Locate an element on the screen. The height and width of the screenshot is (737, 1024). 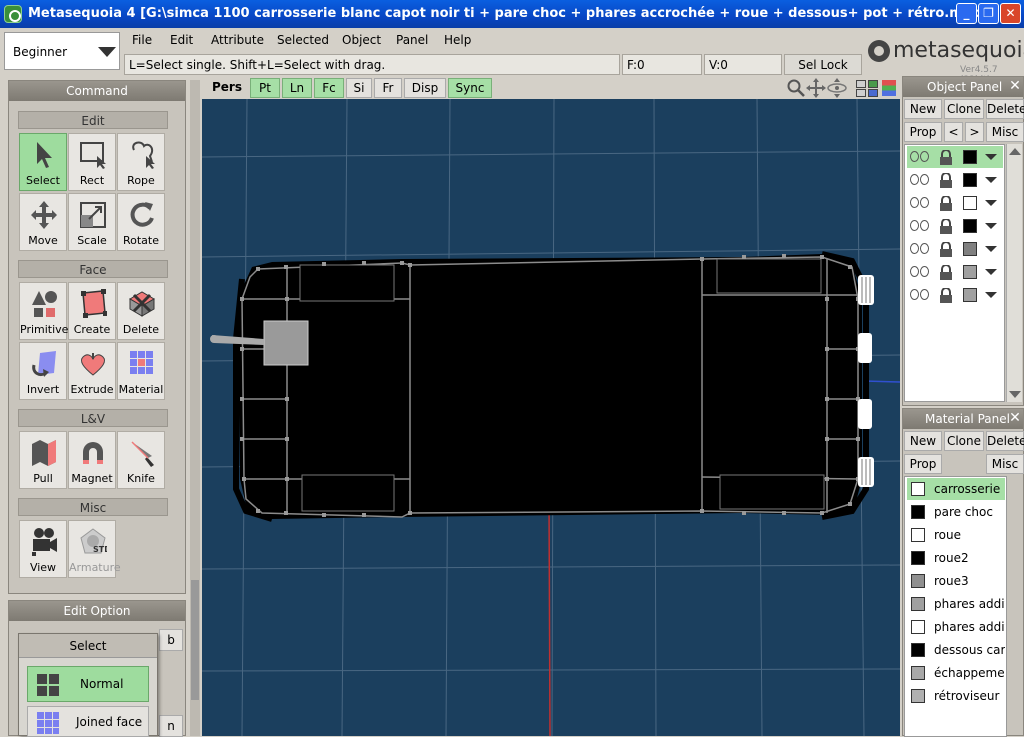
tool-armature: STD Armature is located at coordinates (94, 549).